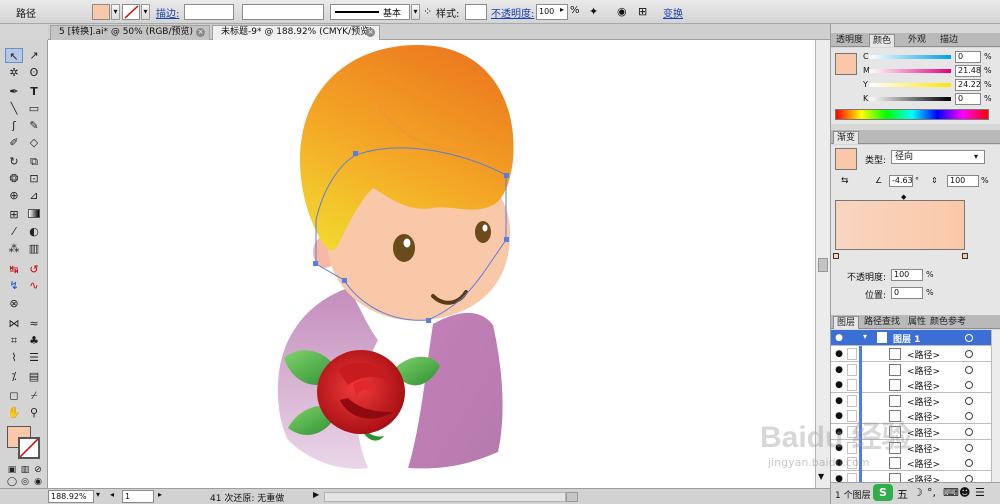 This screenshot has height=504, width=1000. Describe the element at coordinates (14, 108) in the screenshot. I see `line-tool-icon: ╲` at that location.